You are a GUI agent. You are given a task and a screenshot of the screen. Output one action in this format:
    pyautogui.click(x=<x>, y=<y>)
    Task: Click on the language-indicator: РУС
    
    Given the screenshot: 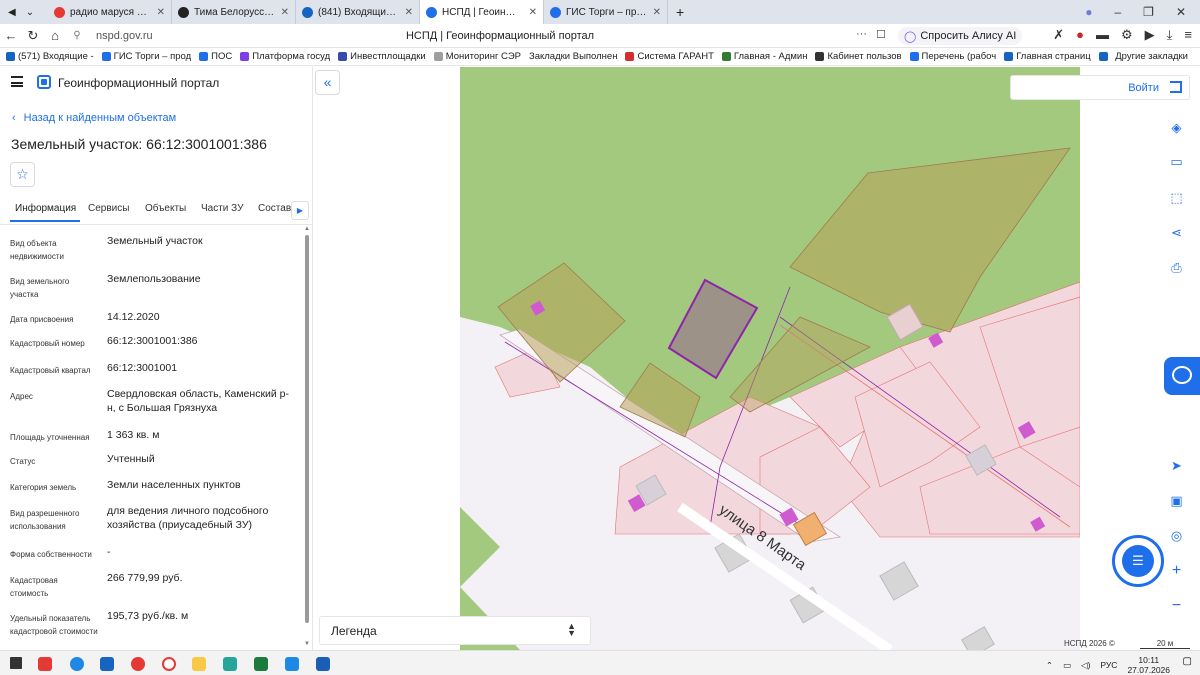 What is the action you would take?
    pyautogui.click(x=1108, y=665)
    